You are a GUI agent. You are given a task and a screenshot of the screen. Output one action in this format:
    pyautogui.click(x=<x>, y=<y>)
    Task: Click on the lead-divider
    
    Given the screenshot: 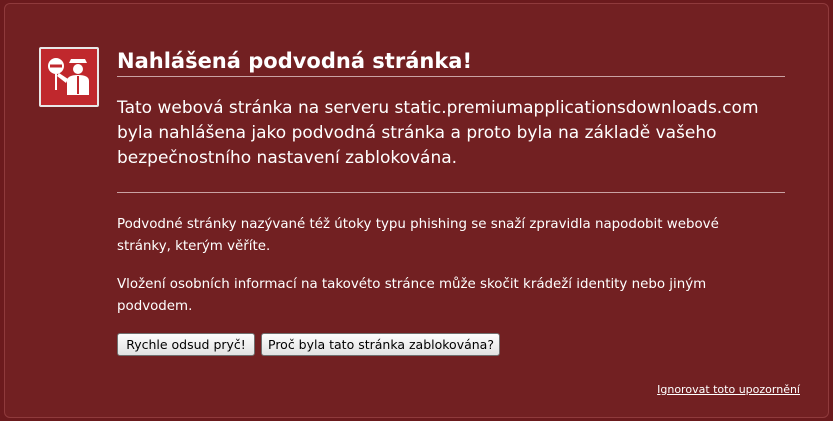 What is the action you would take?
    pyautogui.click(x=451, y=192)
    